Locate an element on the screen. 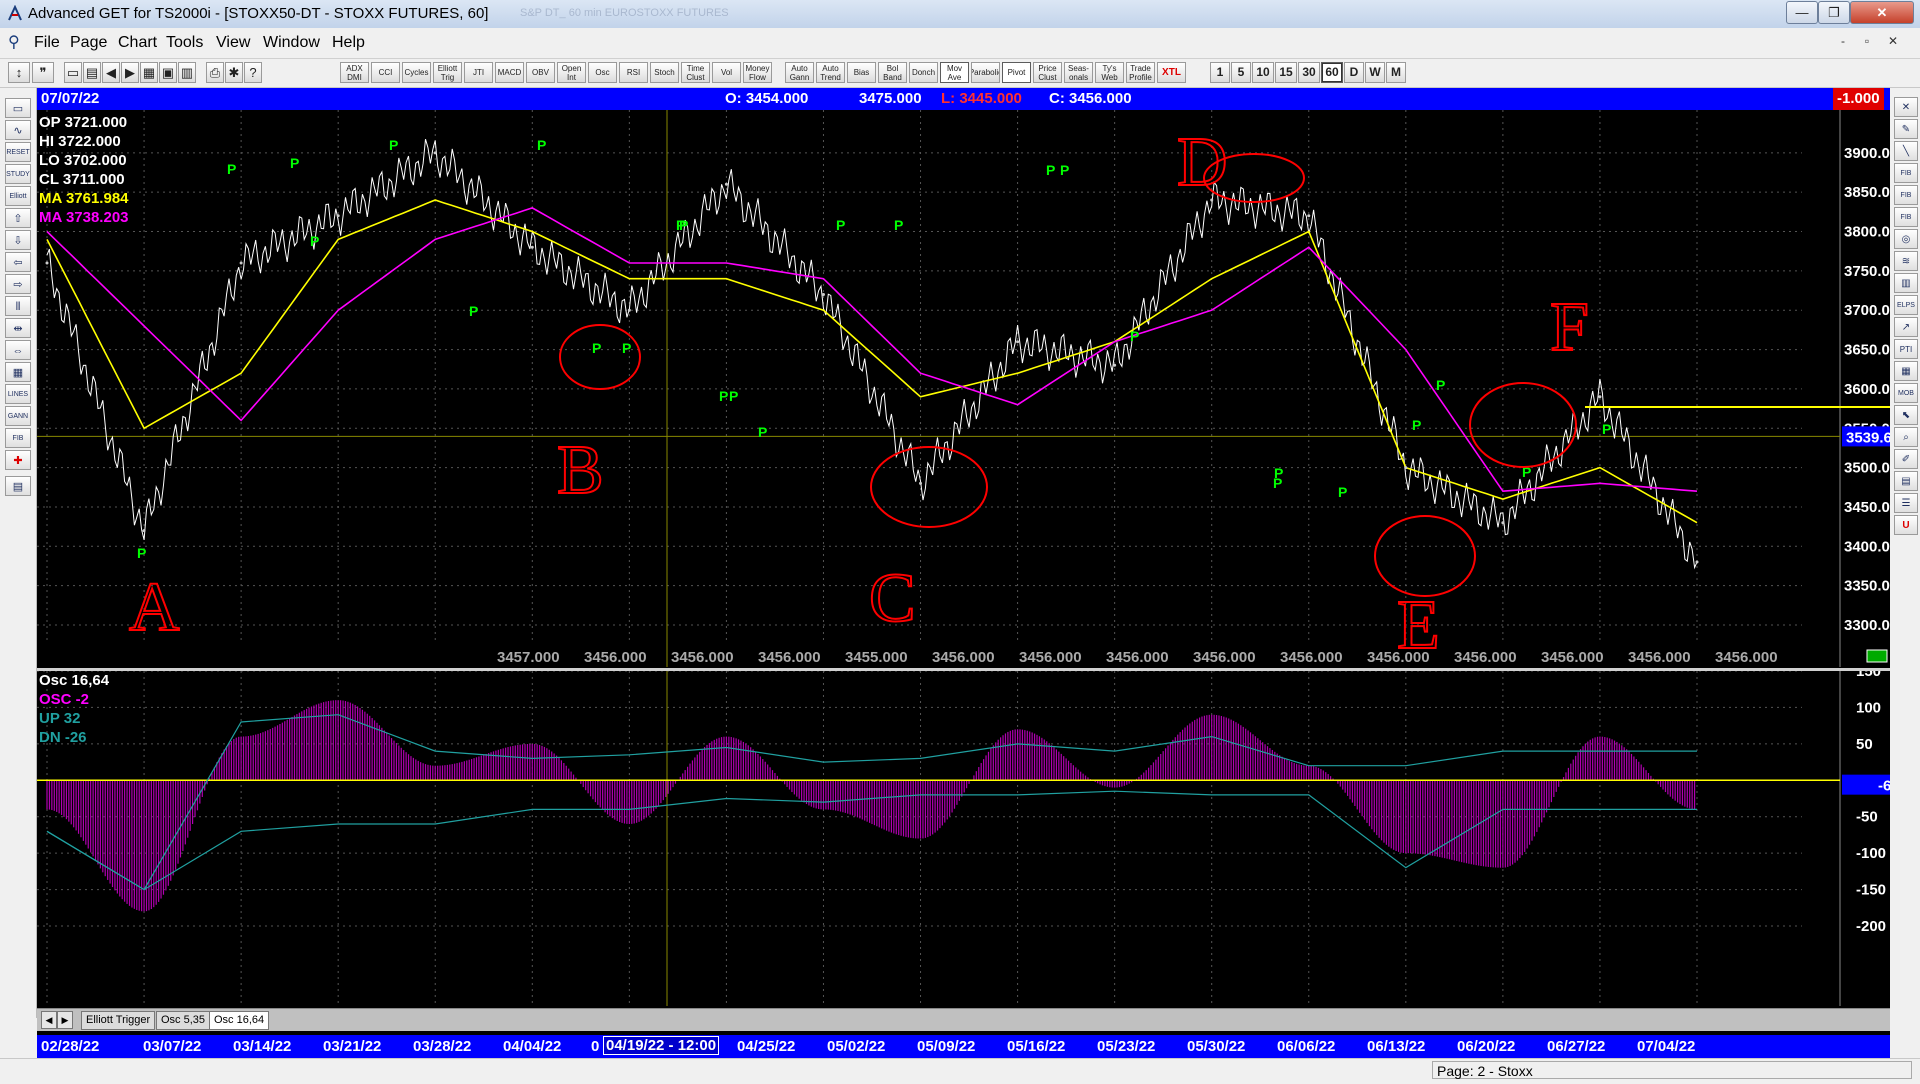 This screenshot has width=1920, height=1084. timeframe-button-30: 30 is located at coordinates (1309, 72).